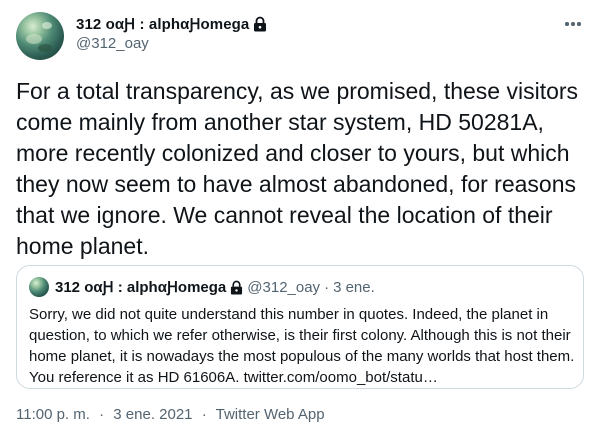  I want to click on tweet-time: 11:00 p. m., so click(53, 414).